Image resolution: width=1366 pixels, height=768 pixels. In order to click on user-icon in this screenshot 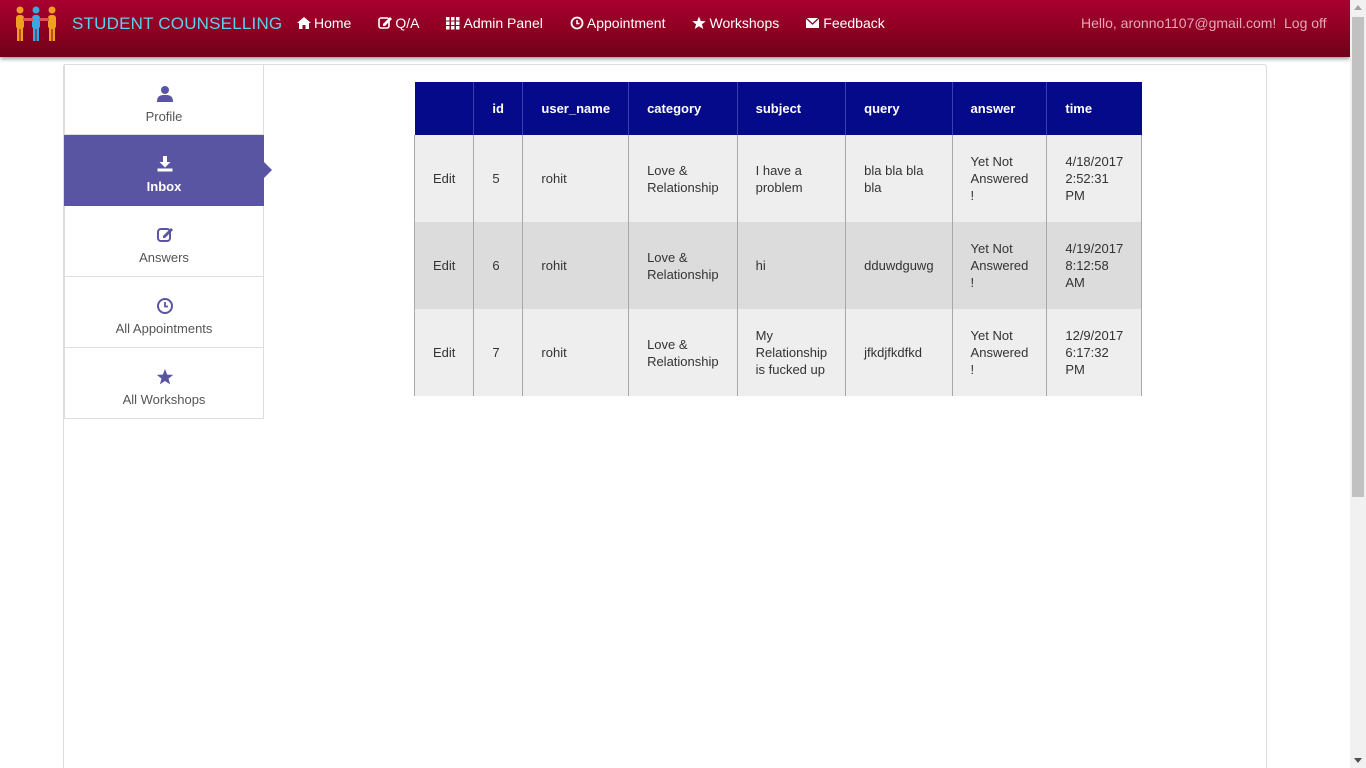, I will do `click(165, 94)`.